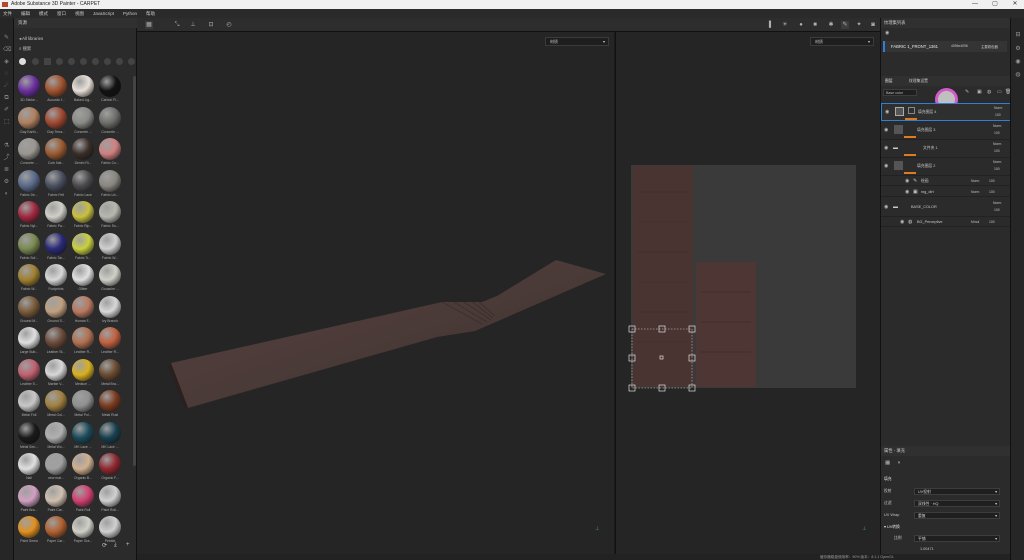 The image size is (1024, 560). I want to click on menu-python: Python, so click(130, 13).